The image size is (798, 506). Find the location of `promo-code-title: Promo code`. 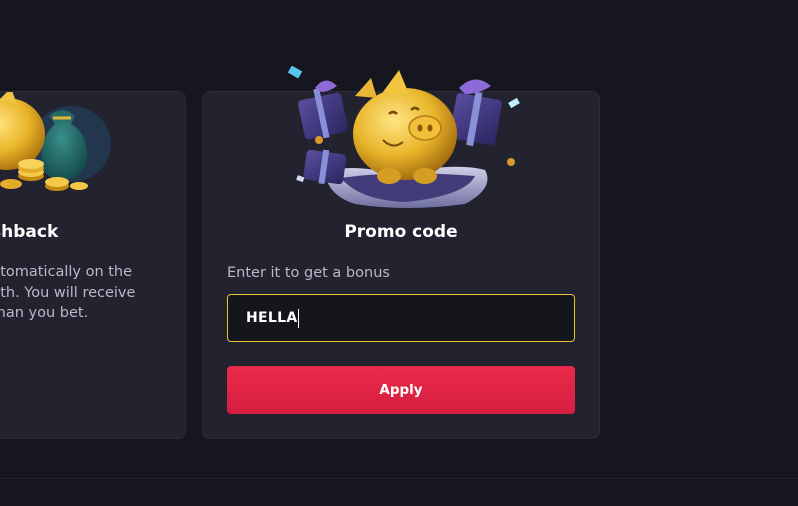

promo-code-title: Promo code is located at coordinates (401, 232).